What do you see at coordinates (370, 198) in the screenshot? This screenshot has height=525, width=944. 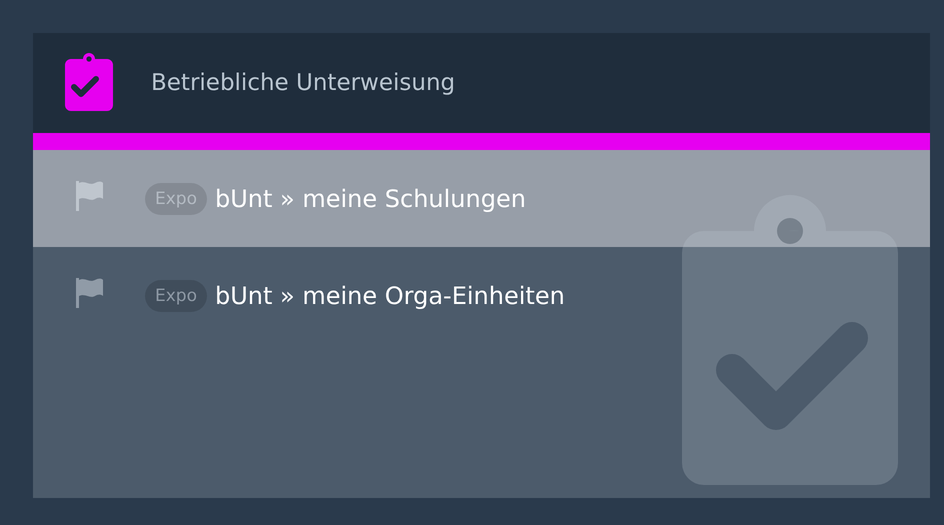 I see `item-label: bUnt » meine Schulungen` at bounding box center [370, 198].